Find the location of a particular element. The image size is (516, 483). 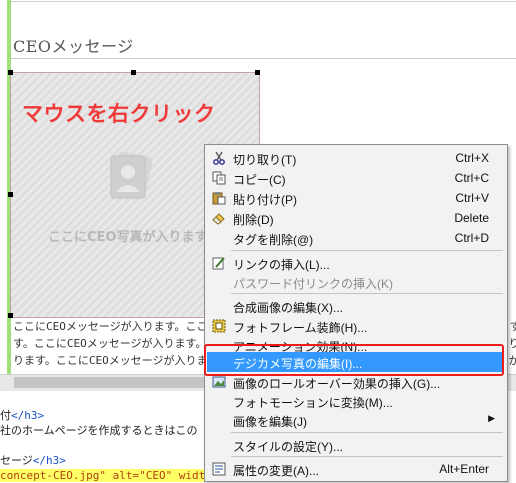

paste-icon is located at coordinates (219, 198).